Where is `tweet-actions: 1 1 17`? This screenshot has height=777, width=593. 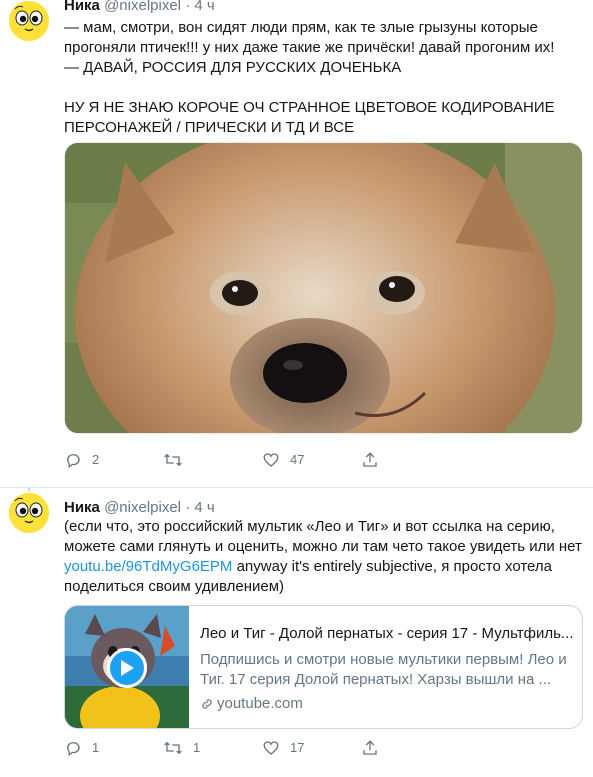 tweet-actions: 1 1 17 is located at coordinates (324, 748).